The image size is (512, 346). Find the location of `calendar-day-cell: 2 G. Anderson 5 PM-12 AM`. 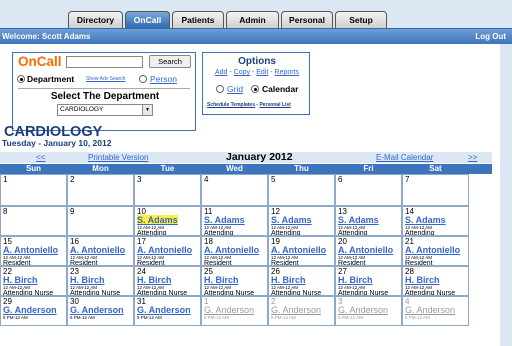

calendar-day-cell: 2 G. Anderson 5 PM-12 AM is located at coordinates (301, 311).